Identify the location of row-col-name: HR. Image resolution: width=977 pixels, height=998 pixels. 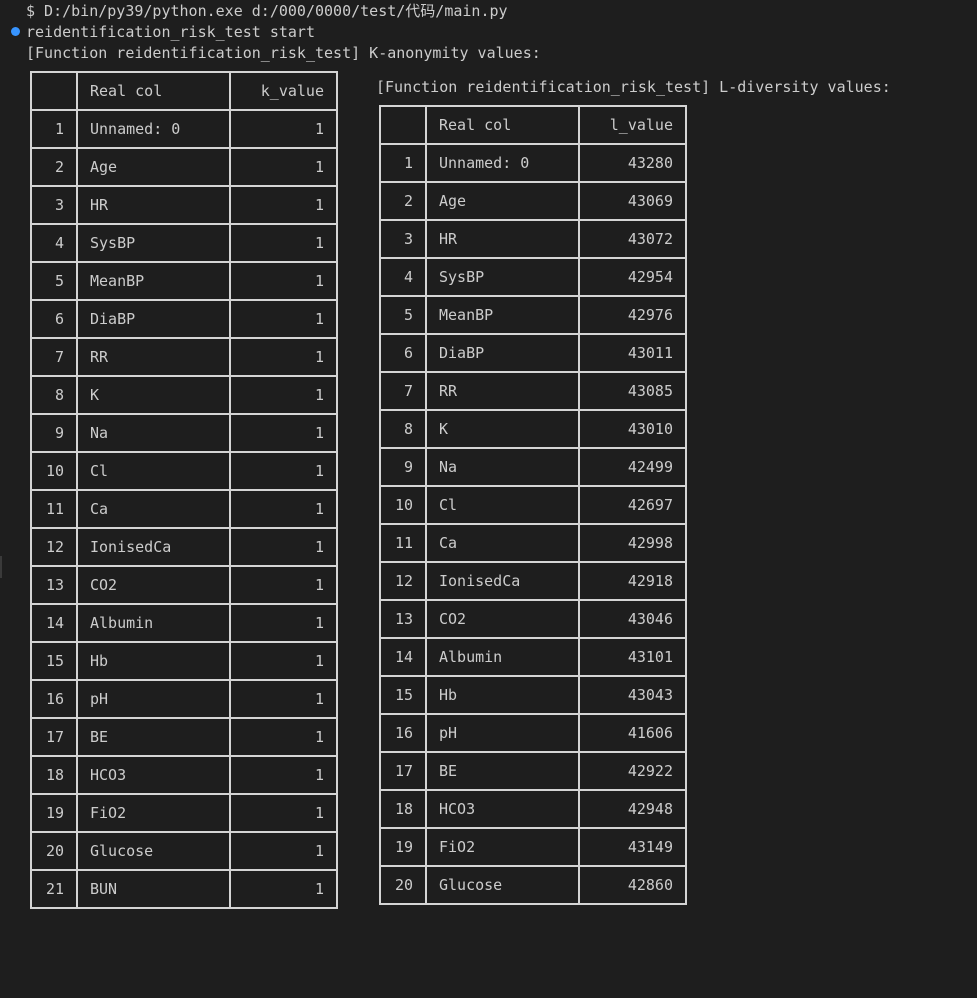
(153, 205).